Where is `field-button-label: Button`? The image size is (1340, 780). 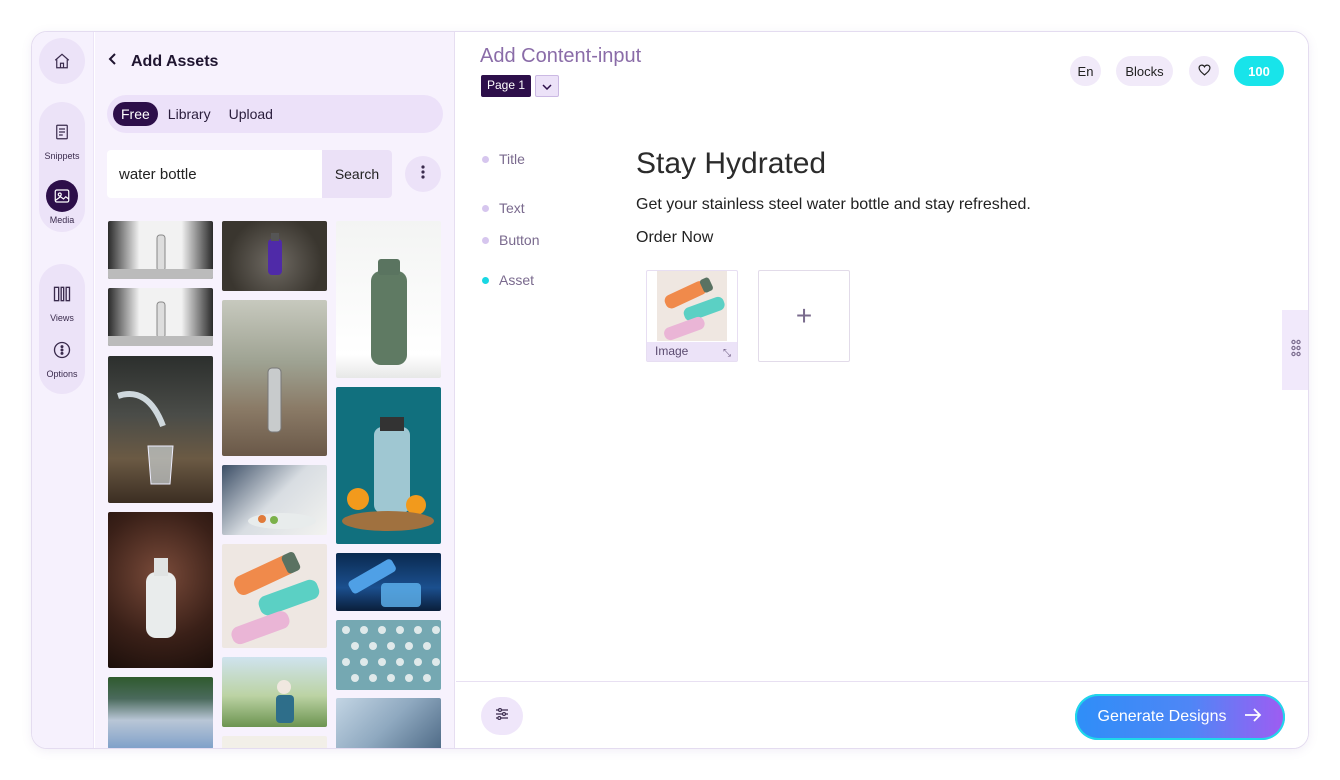 field-button-label: Button is located at coordinates (519, 240).